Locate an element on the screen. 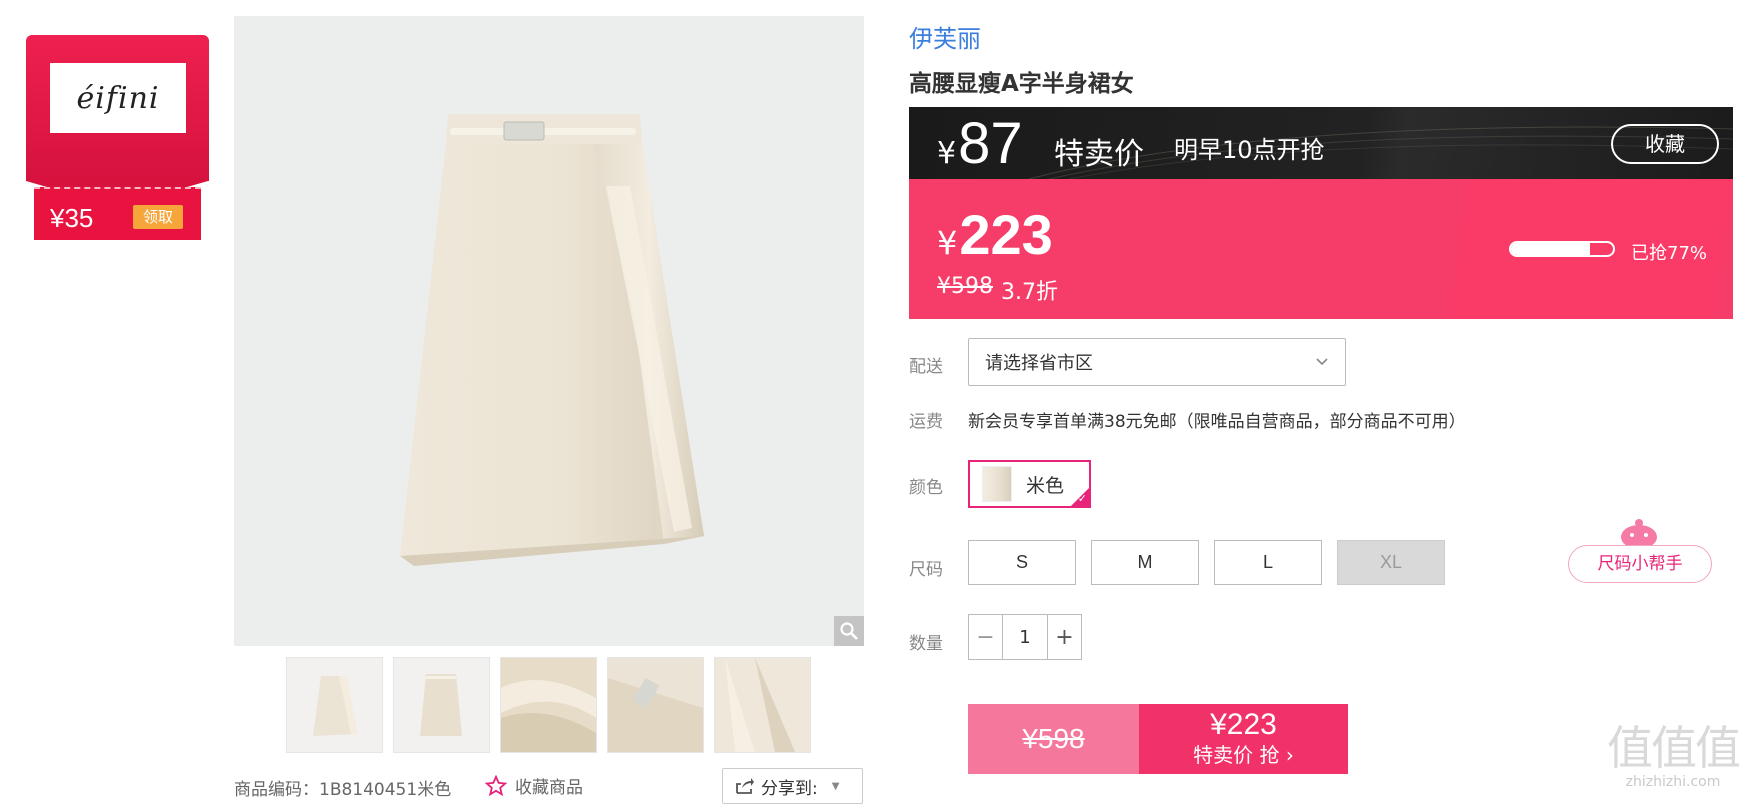 The width and height of the screenshot is (1749, 804). quantity-minus-button: − is located at coordinates (985, 637).